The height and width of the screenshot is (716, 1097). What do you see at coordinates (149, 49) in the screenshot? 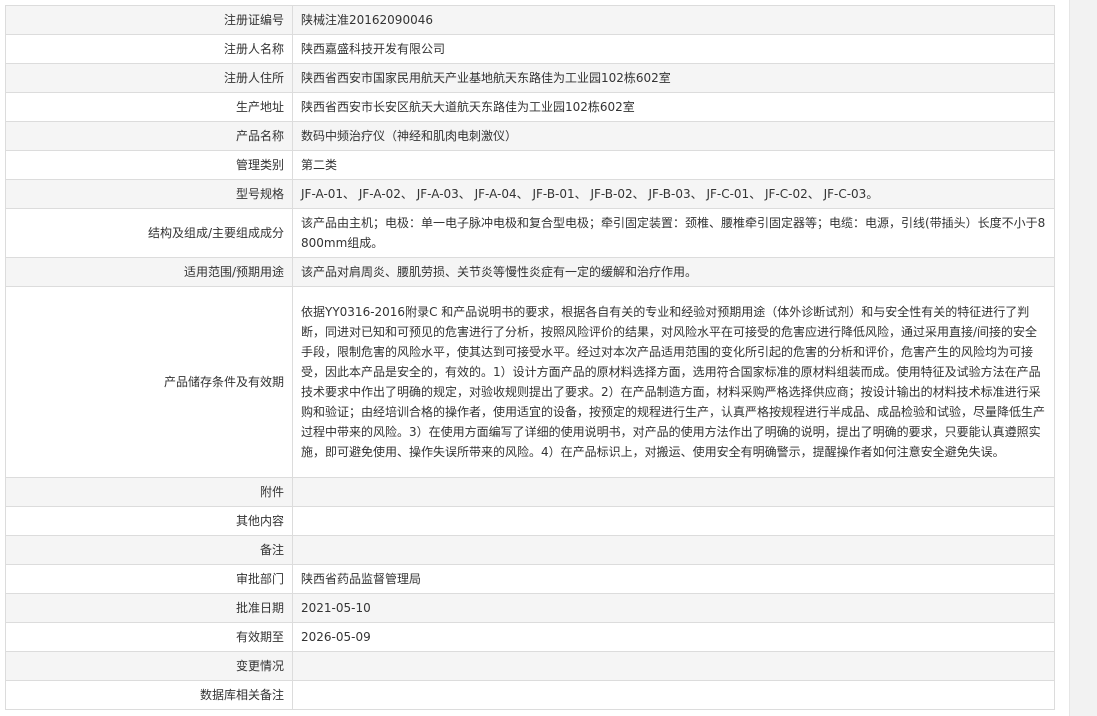
I see `field-label: 注册人名称` at bounding box center [149, 49].